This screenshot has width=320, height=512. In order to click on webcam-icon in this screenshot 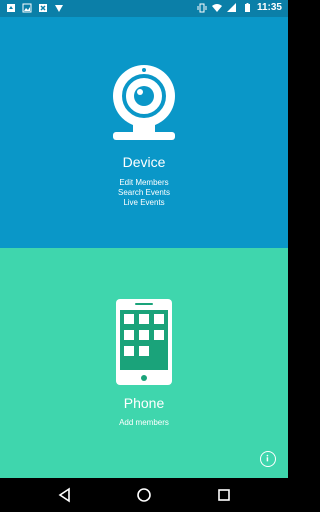, I will do `click(144, 102)`.